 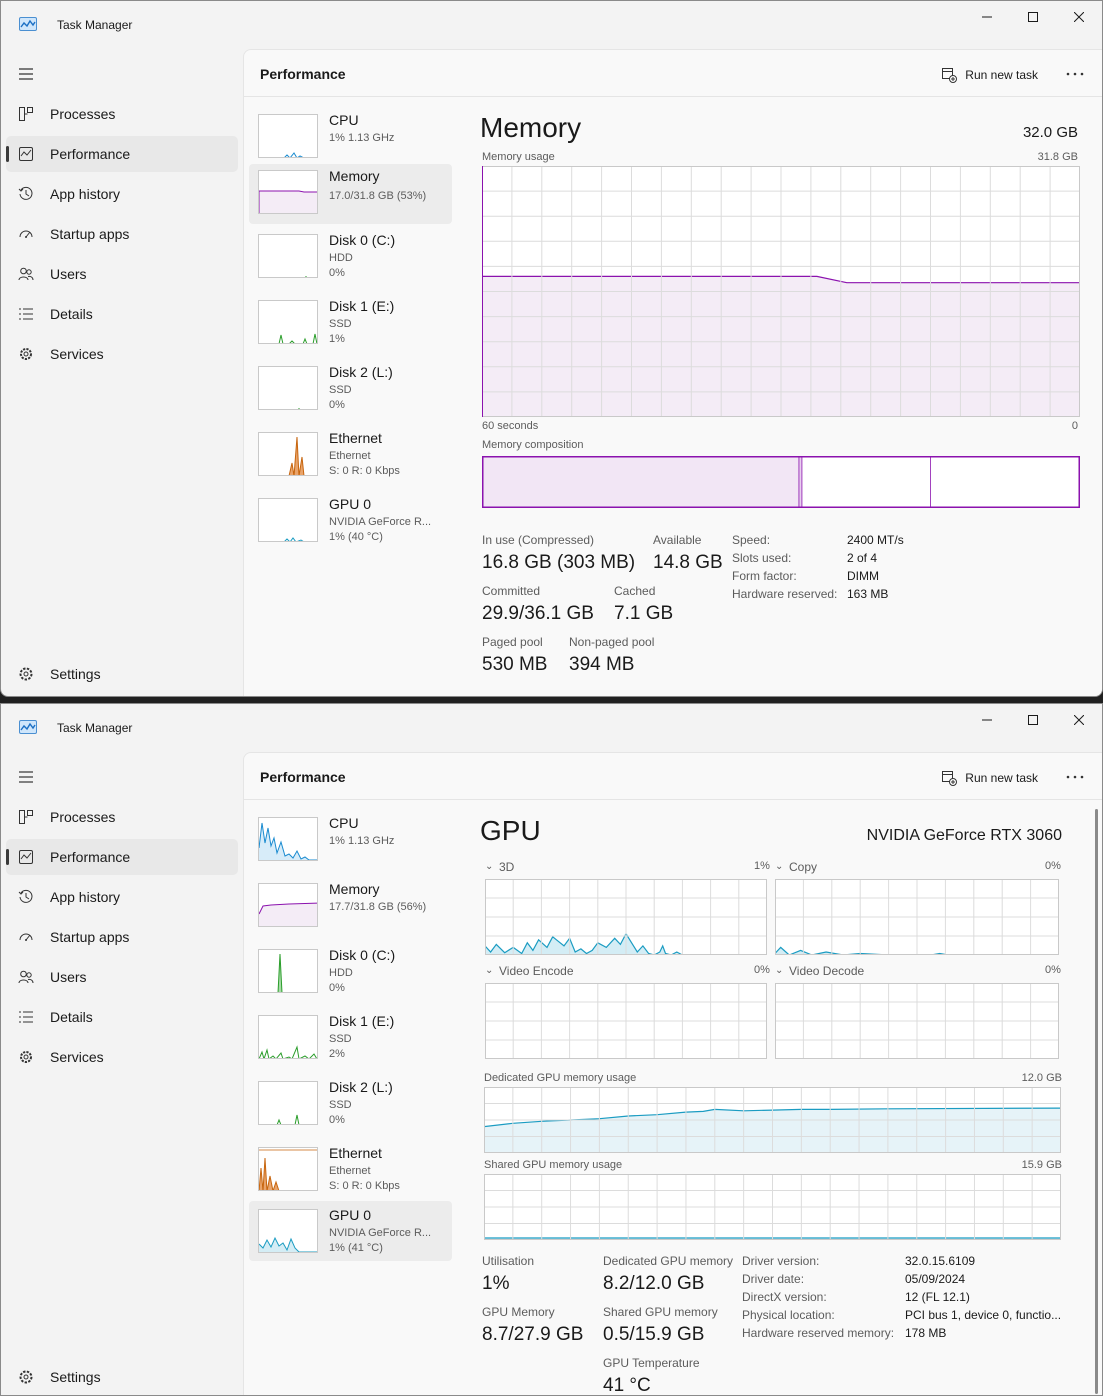 What do you see at coordinates (288, 192) in the screenshot?
I see `memory-thumbnail-graph` at bounding box center [288, 192].